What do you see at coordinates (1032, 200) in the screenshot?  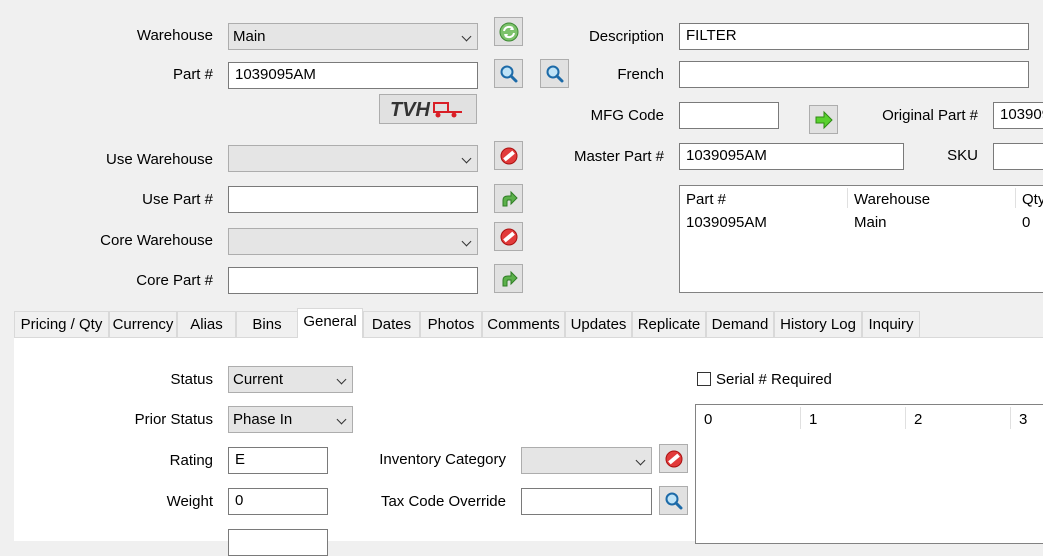 I see `column-header-qty: Qty` at bounding box center [1032, 200].